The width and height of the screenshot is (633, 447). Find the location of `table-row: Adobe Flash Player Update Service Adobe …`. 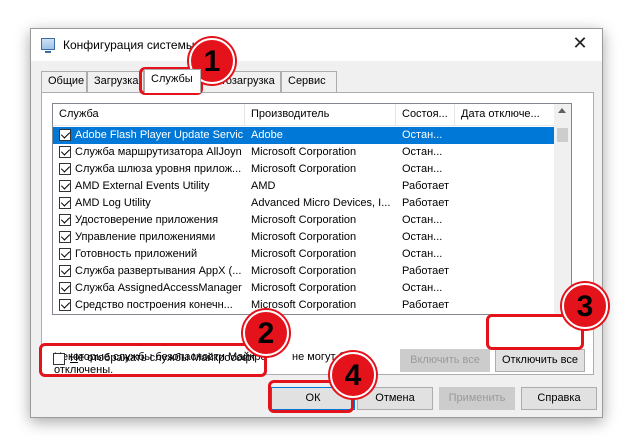

table-row: Adobe Flash Player Update Service Adobe … is located at coordinates (304, 135).